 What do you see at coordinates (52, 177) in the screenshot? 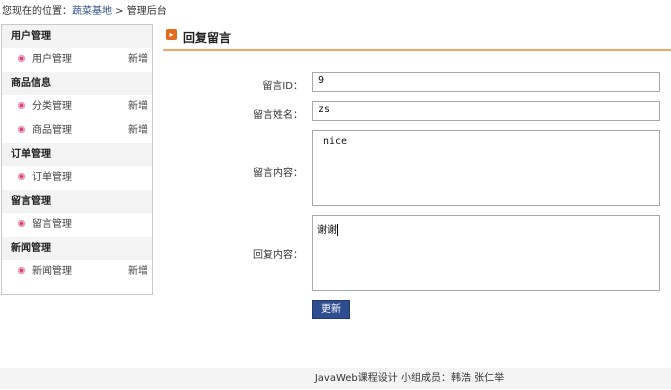
I see `sidebar-item-label: 订单管理` at bounding box center [52, 177].